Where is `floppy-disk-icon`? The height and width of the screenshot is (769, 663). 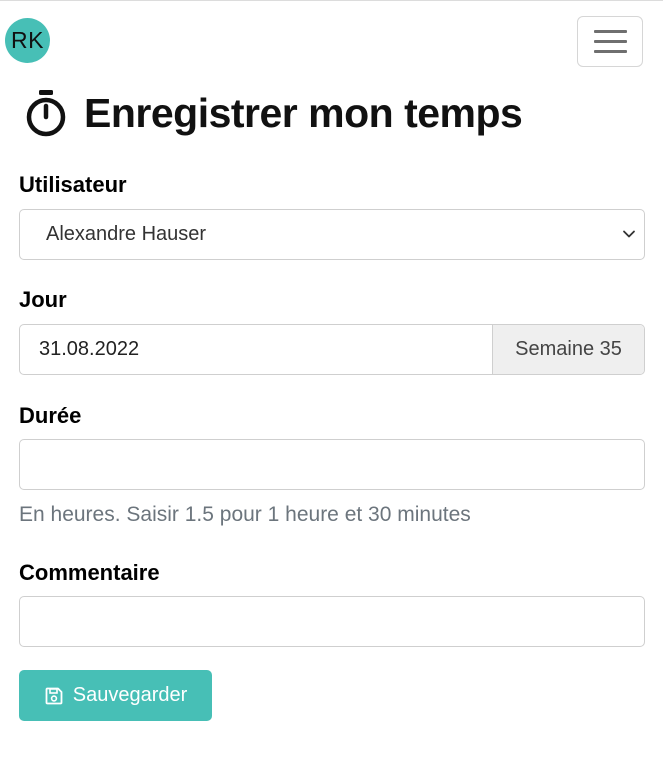
floppy-disk-icon is located at coordinates (54, 695).